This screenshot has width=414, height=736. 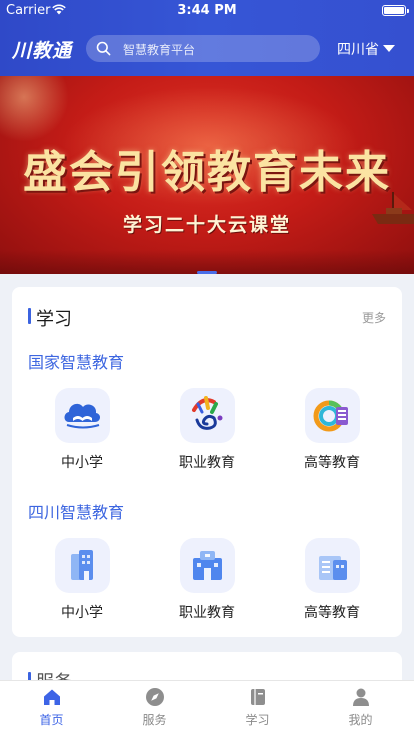 I want to click on status-bar: Carrier 3:44 PM, so click(x=207, y=11).